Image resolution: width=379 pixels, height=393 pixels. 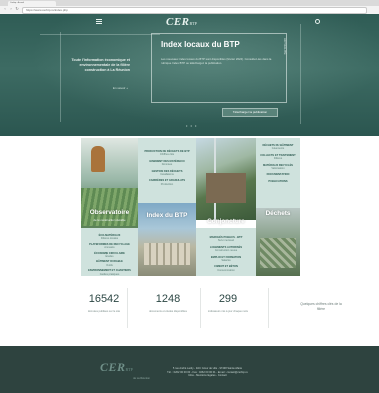 What do you see at coordinates (226, 268) in the screenshot?
I see `link-item: CIMENT ET BÉTON Consommation` at bounding box center [226, 268].